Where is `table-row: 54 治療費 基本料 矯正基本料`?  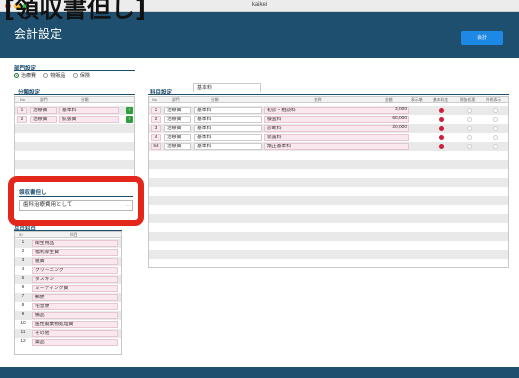 table-row: 54 治療費 基本料 矯正基本料 is located at coordinates (328, 146).